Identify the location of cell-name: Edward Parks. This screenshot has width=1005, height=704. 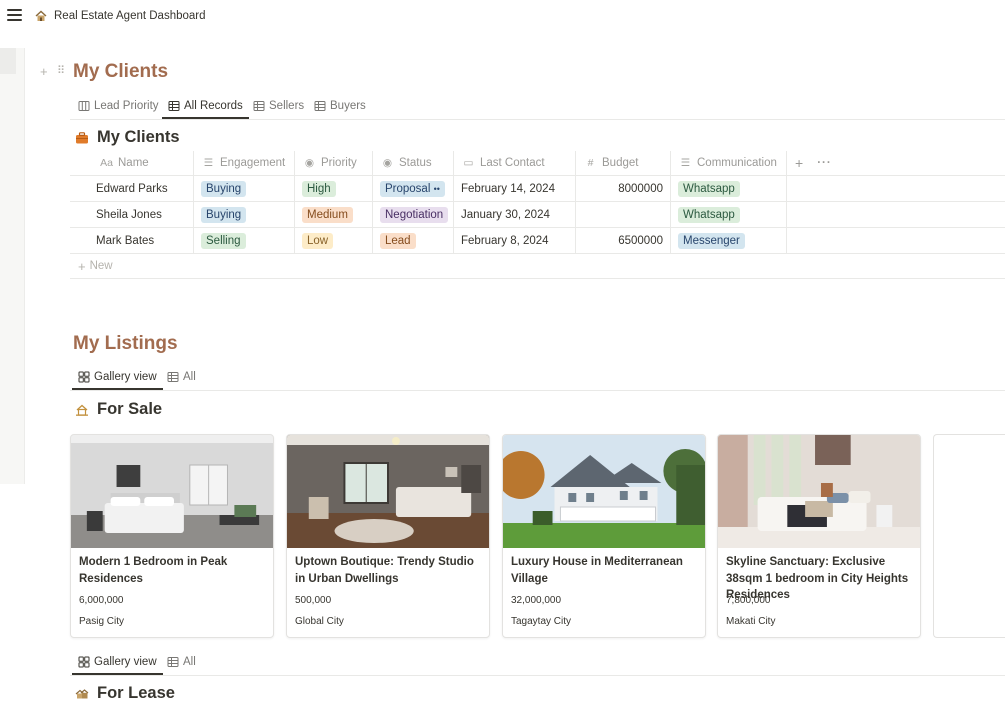
(131, 188).